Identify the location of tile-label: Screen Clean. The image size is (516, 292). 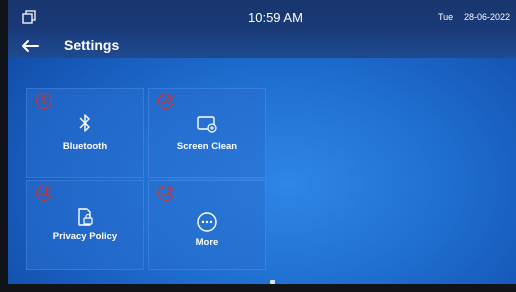
(207, 146).